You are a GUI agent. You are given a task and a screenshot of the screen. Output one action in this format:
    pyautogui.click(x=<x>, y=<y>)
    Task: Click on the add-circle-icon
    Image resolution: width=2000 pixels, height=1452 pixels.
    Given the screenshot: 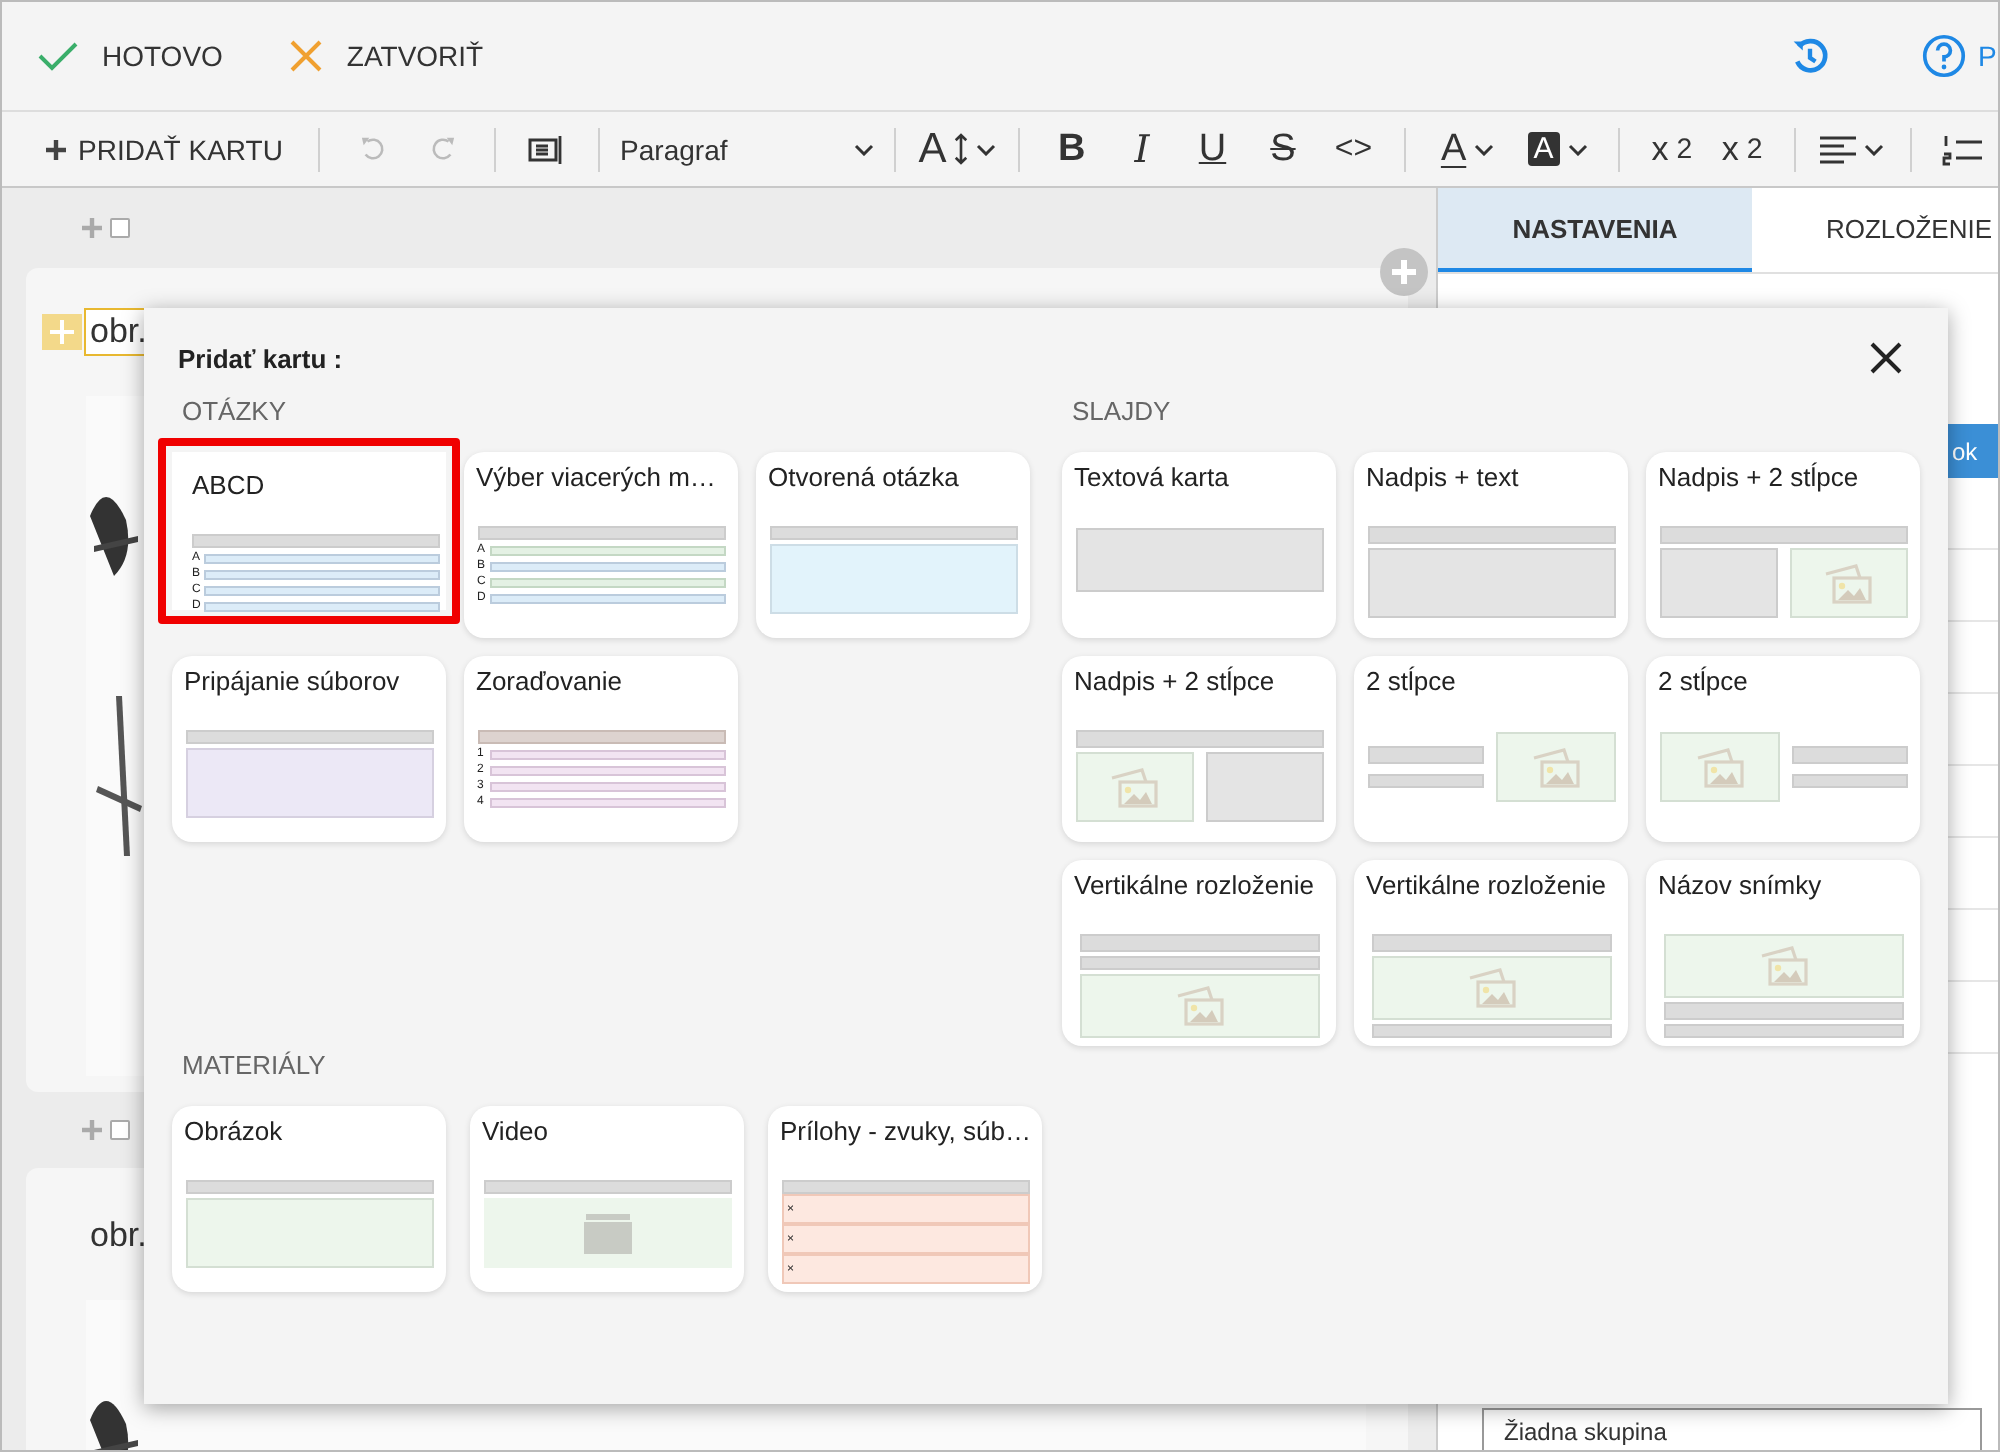 What is the action you would take?
    pyautogui.click(x=1404, y=272)
    